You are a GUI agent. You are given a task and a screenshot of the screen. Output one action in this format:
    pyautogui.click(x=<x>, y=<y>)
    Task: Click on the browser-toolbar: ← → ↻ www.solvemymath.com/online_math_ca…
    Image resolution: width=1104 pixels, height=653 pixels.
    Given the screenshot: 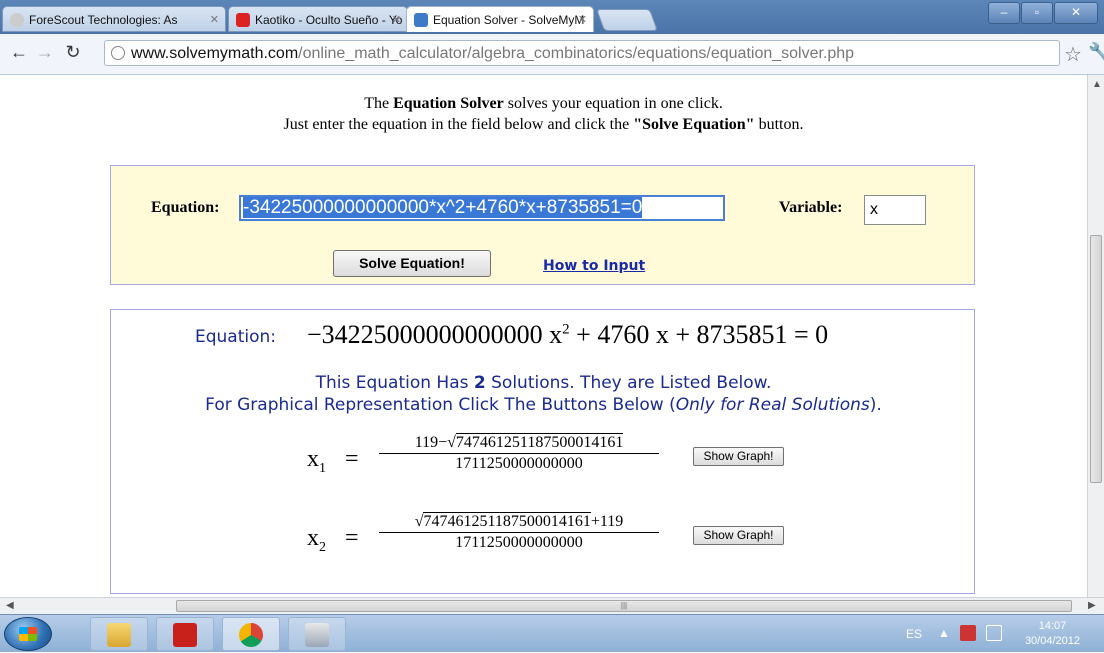 What is the action you would take?
    pyautogui.click(x=552, y=54)
    